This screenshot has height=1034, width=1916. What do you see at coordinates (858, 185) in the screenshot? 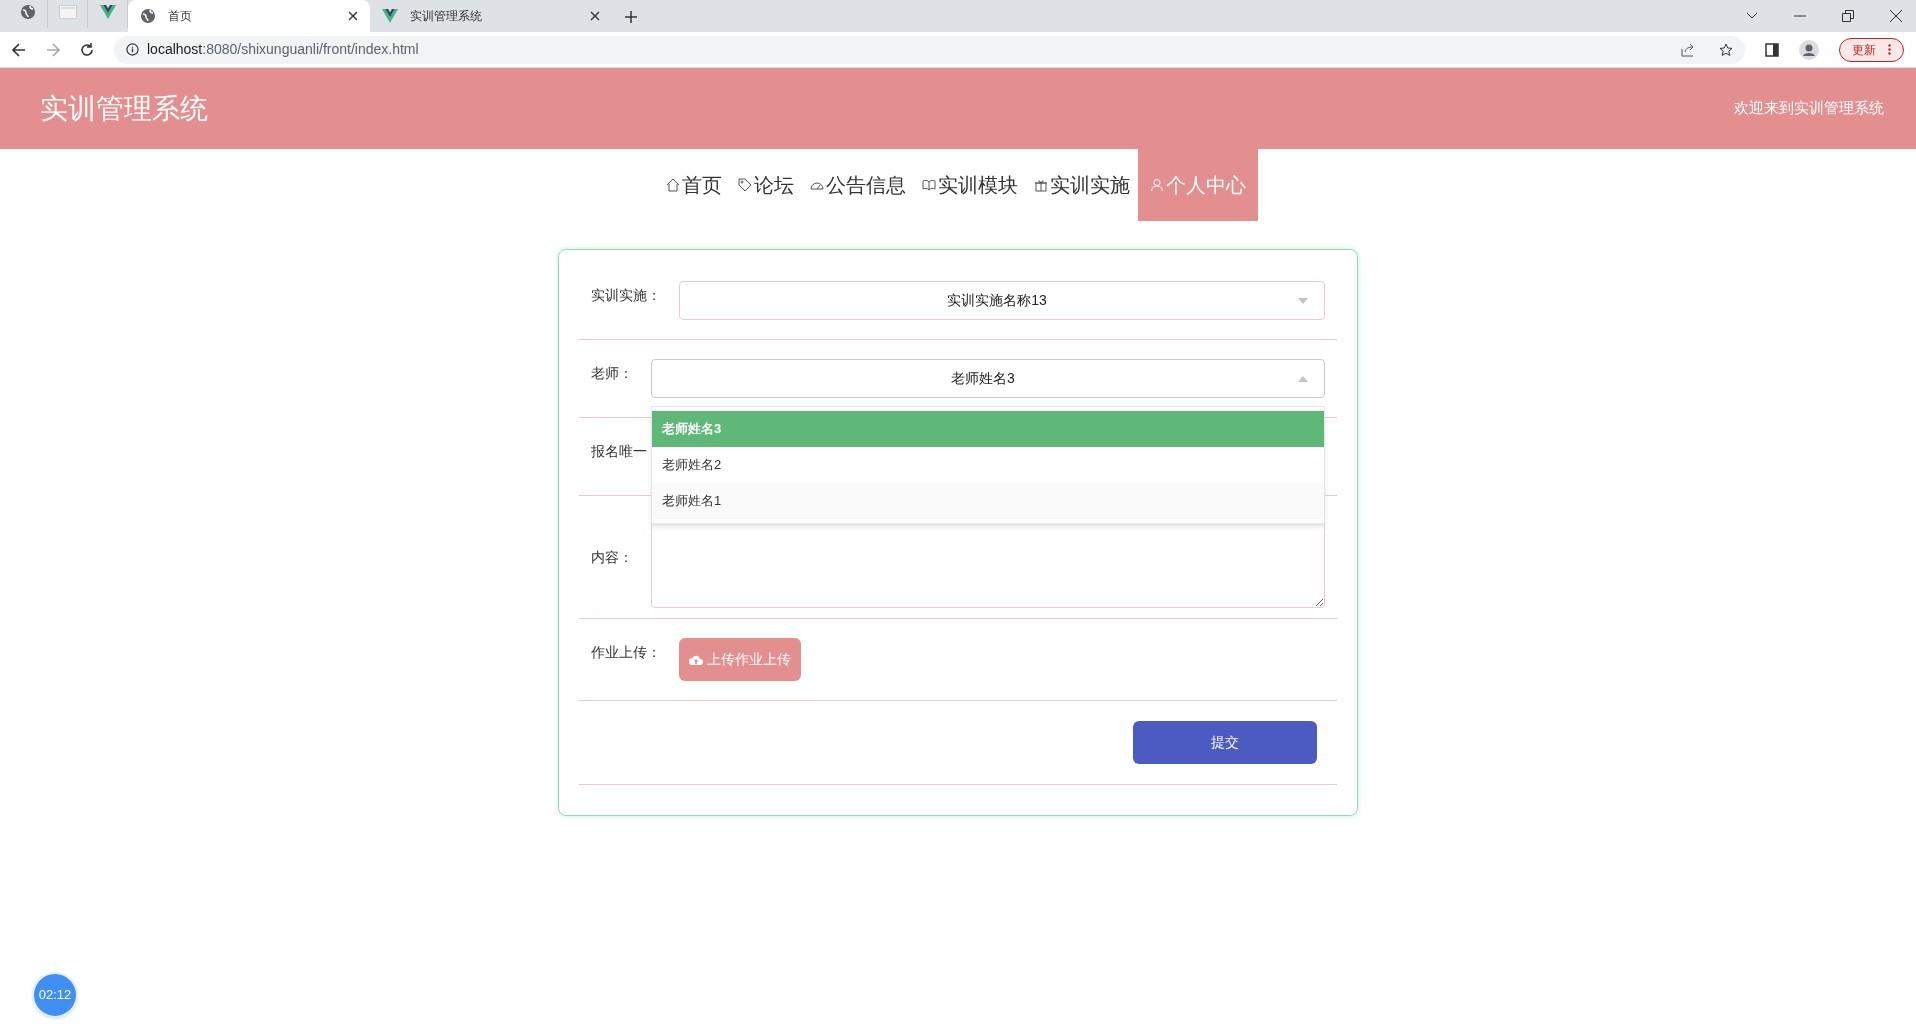
I see `nav-item: 公告信息` at bounding box center [858, 185].